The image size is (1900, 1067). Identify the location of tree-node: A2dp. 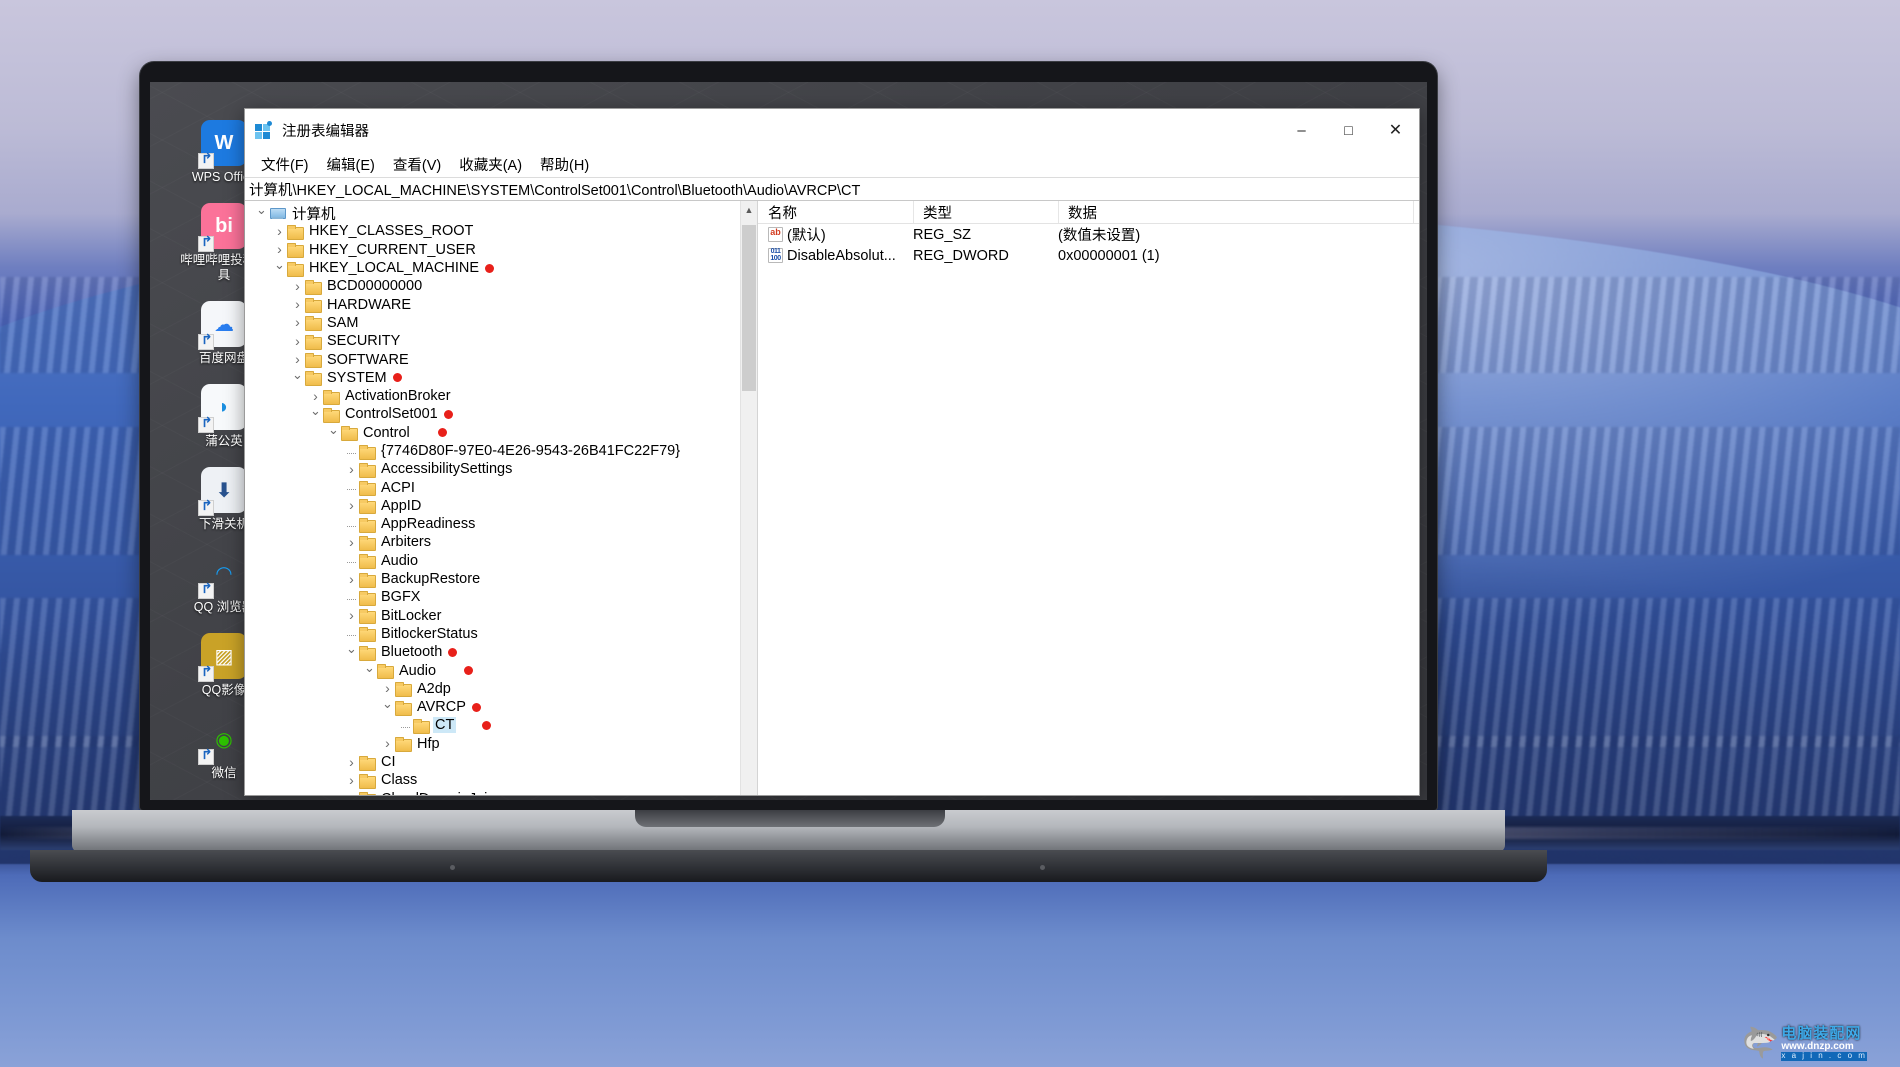
(492, 689).